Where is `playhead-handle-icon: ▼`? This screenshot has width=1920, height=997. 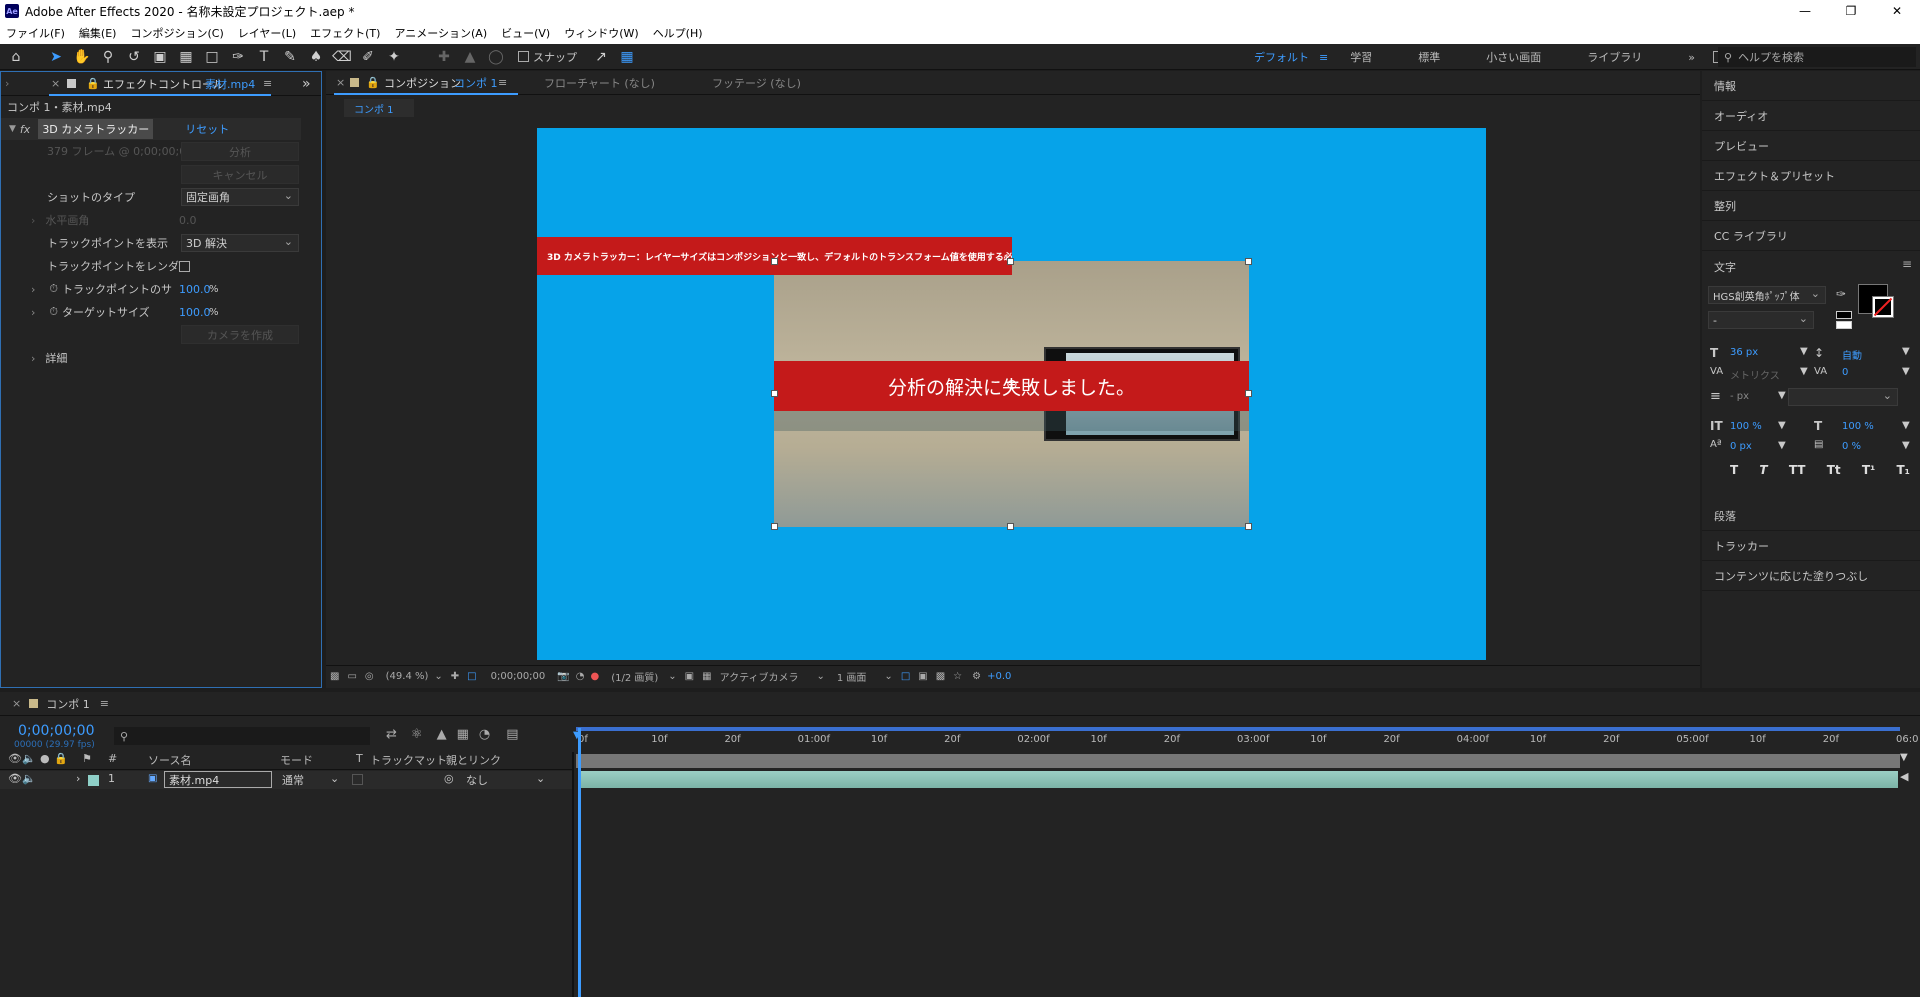 playhead-handle-icon: ▼ is located at coordinates (577, 735).